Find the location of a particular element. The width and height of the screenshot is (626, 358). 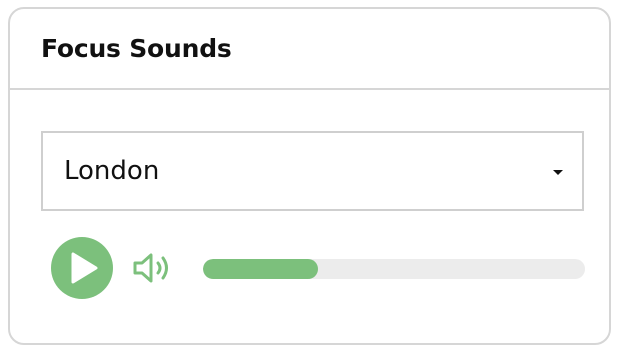

chevron-down-icon is located at coordinates (558, 172).